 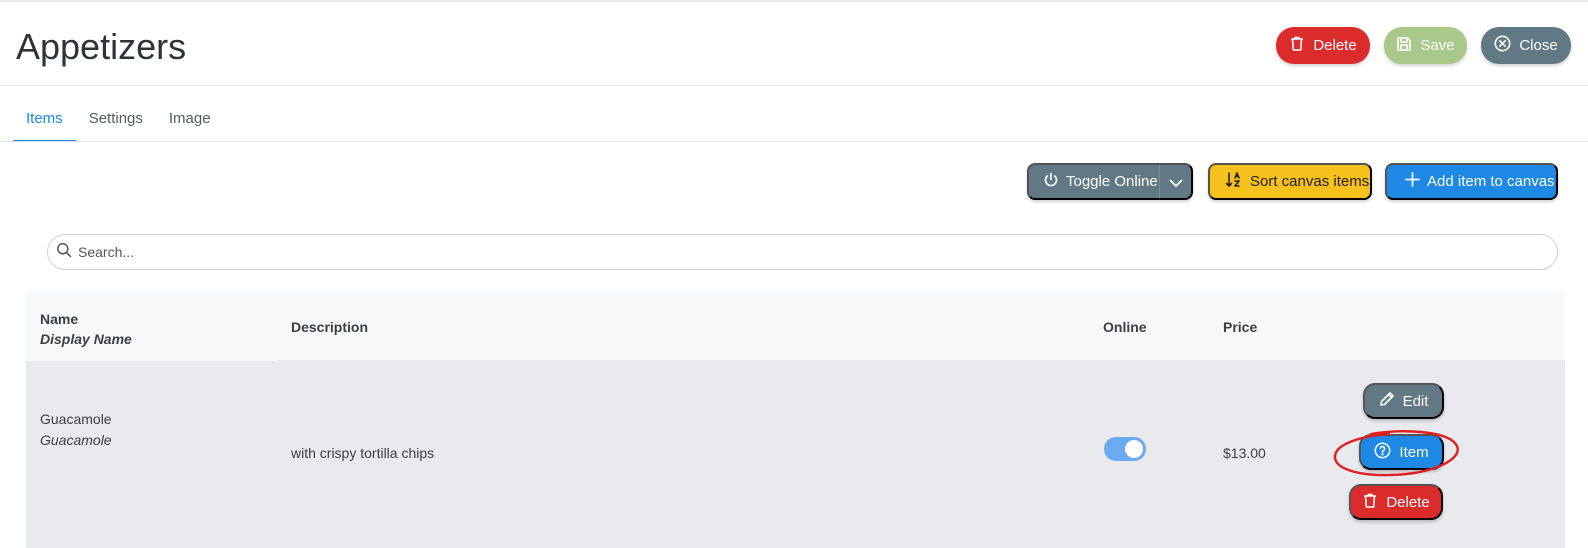 I want to click on pencil-icon, so click(x=1387, y=401).